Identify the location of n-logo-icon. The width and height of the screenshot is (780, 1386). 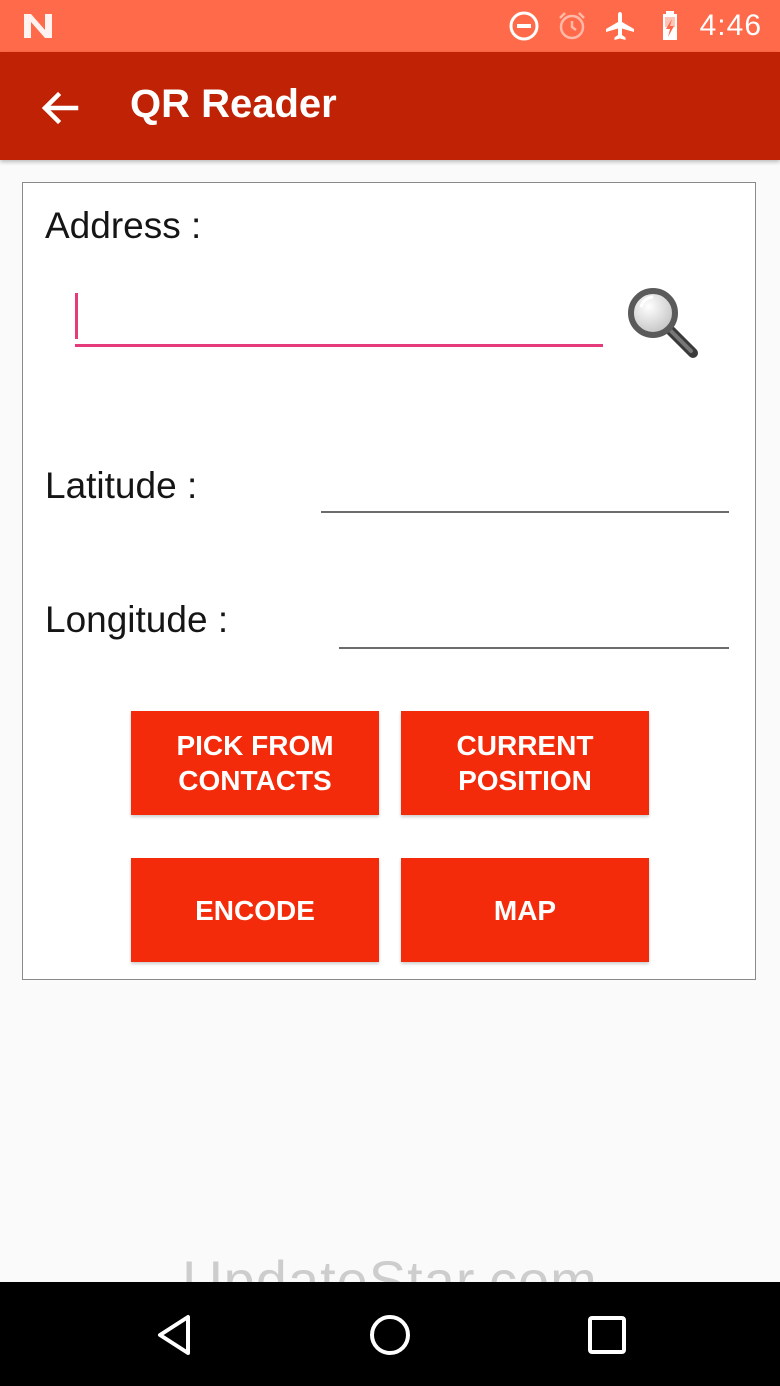
(38, 26).